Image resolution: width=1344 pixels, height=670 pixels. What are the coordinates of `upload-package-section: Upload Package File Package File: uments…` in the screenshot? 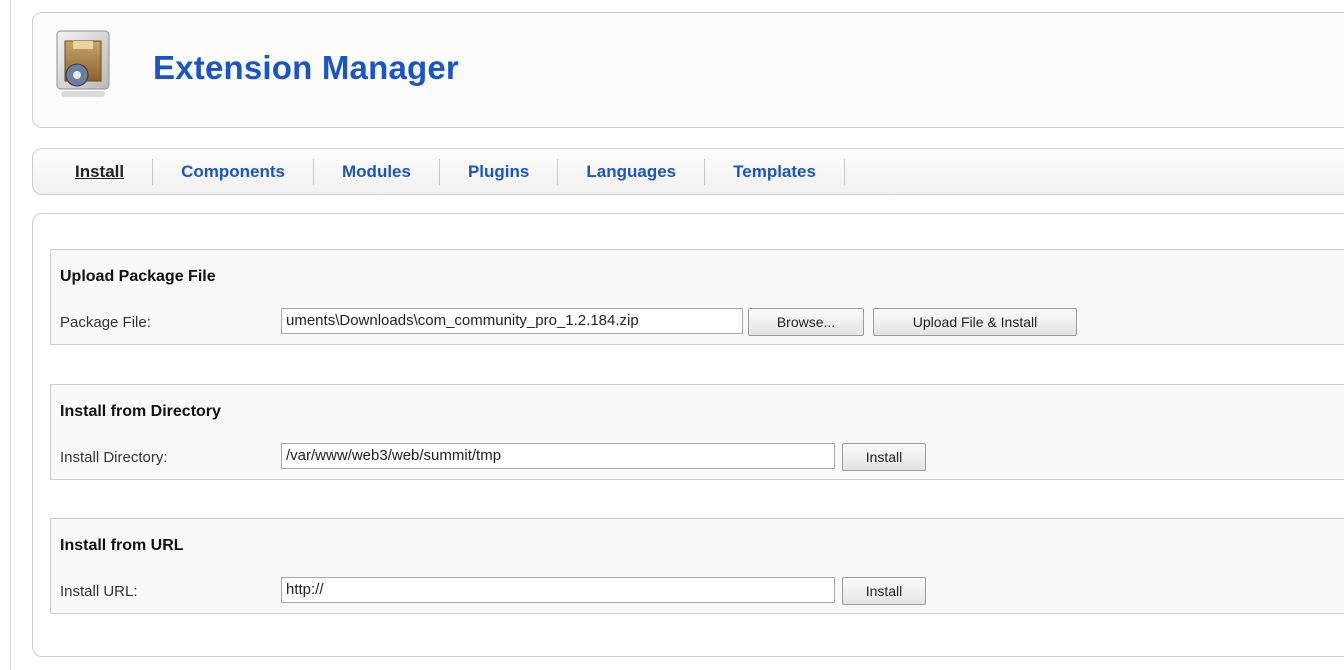 It's located at (697, 297).